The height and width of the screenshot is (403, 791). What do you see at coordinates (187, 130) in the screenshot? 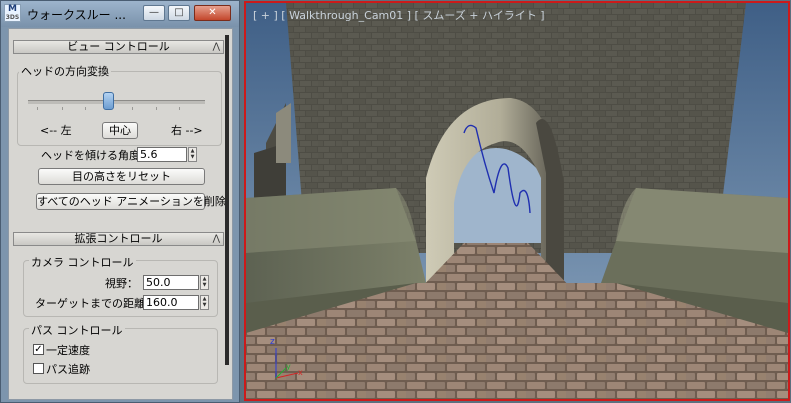
I see `right-direction-label: 右 -->` at bounding box center [187, 130].